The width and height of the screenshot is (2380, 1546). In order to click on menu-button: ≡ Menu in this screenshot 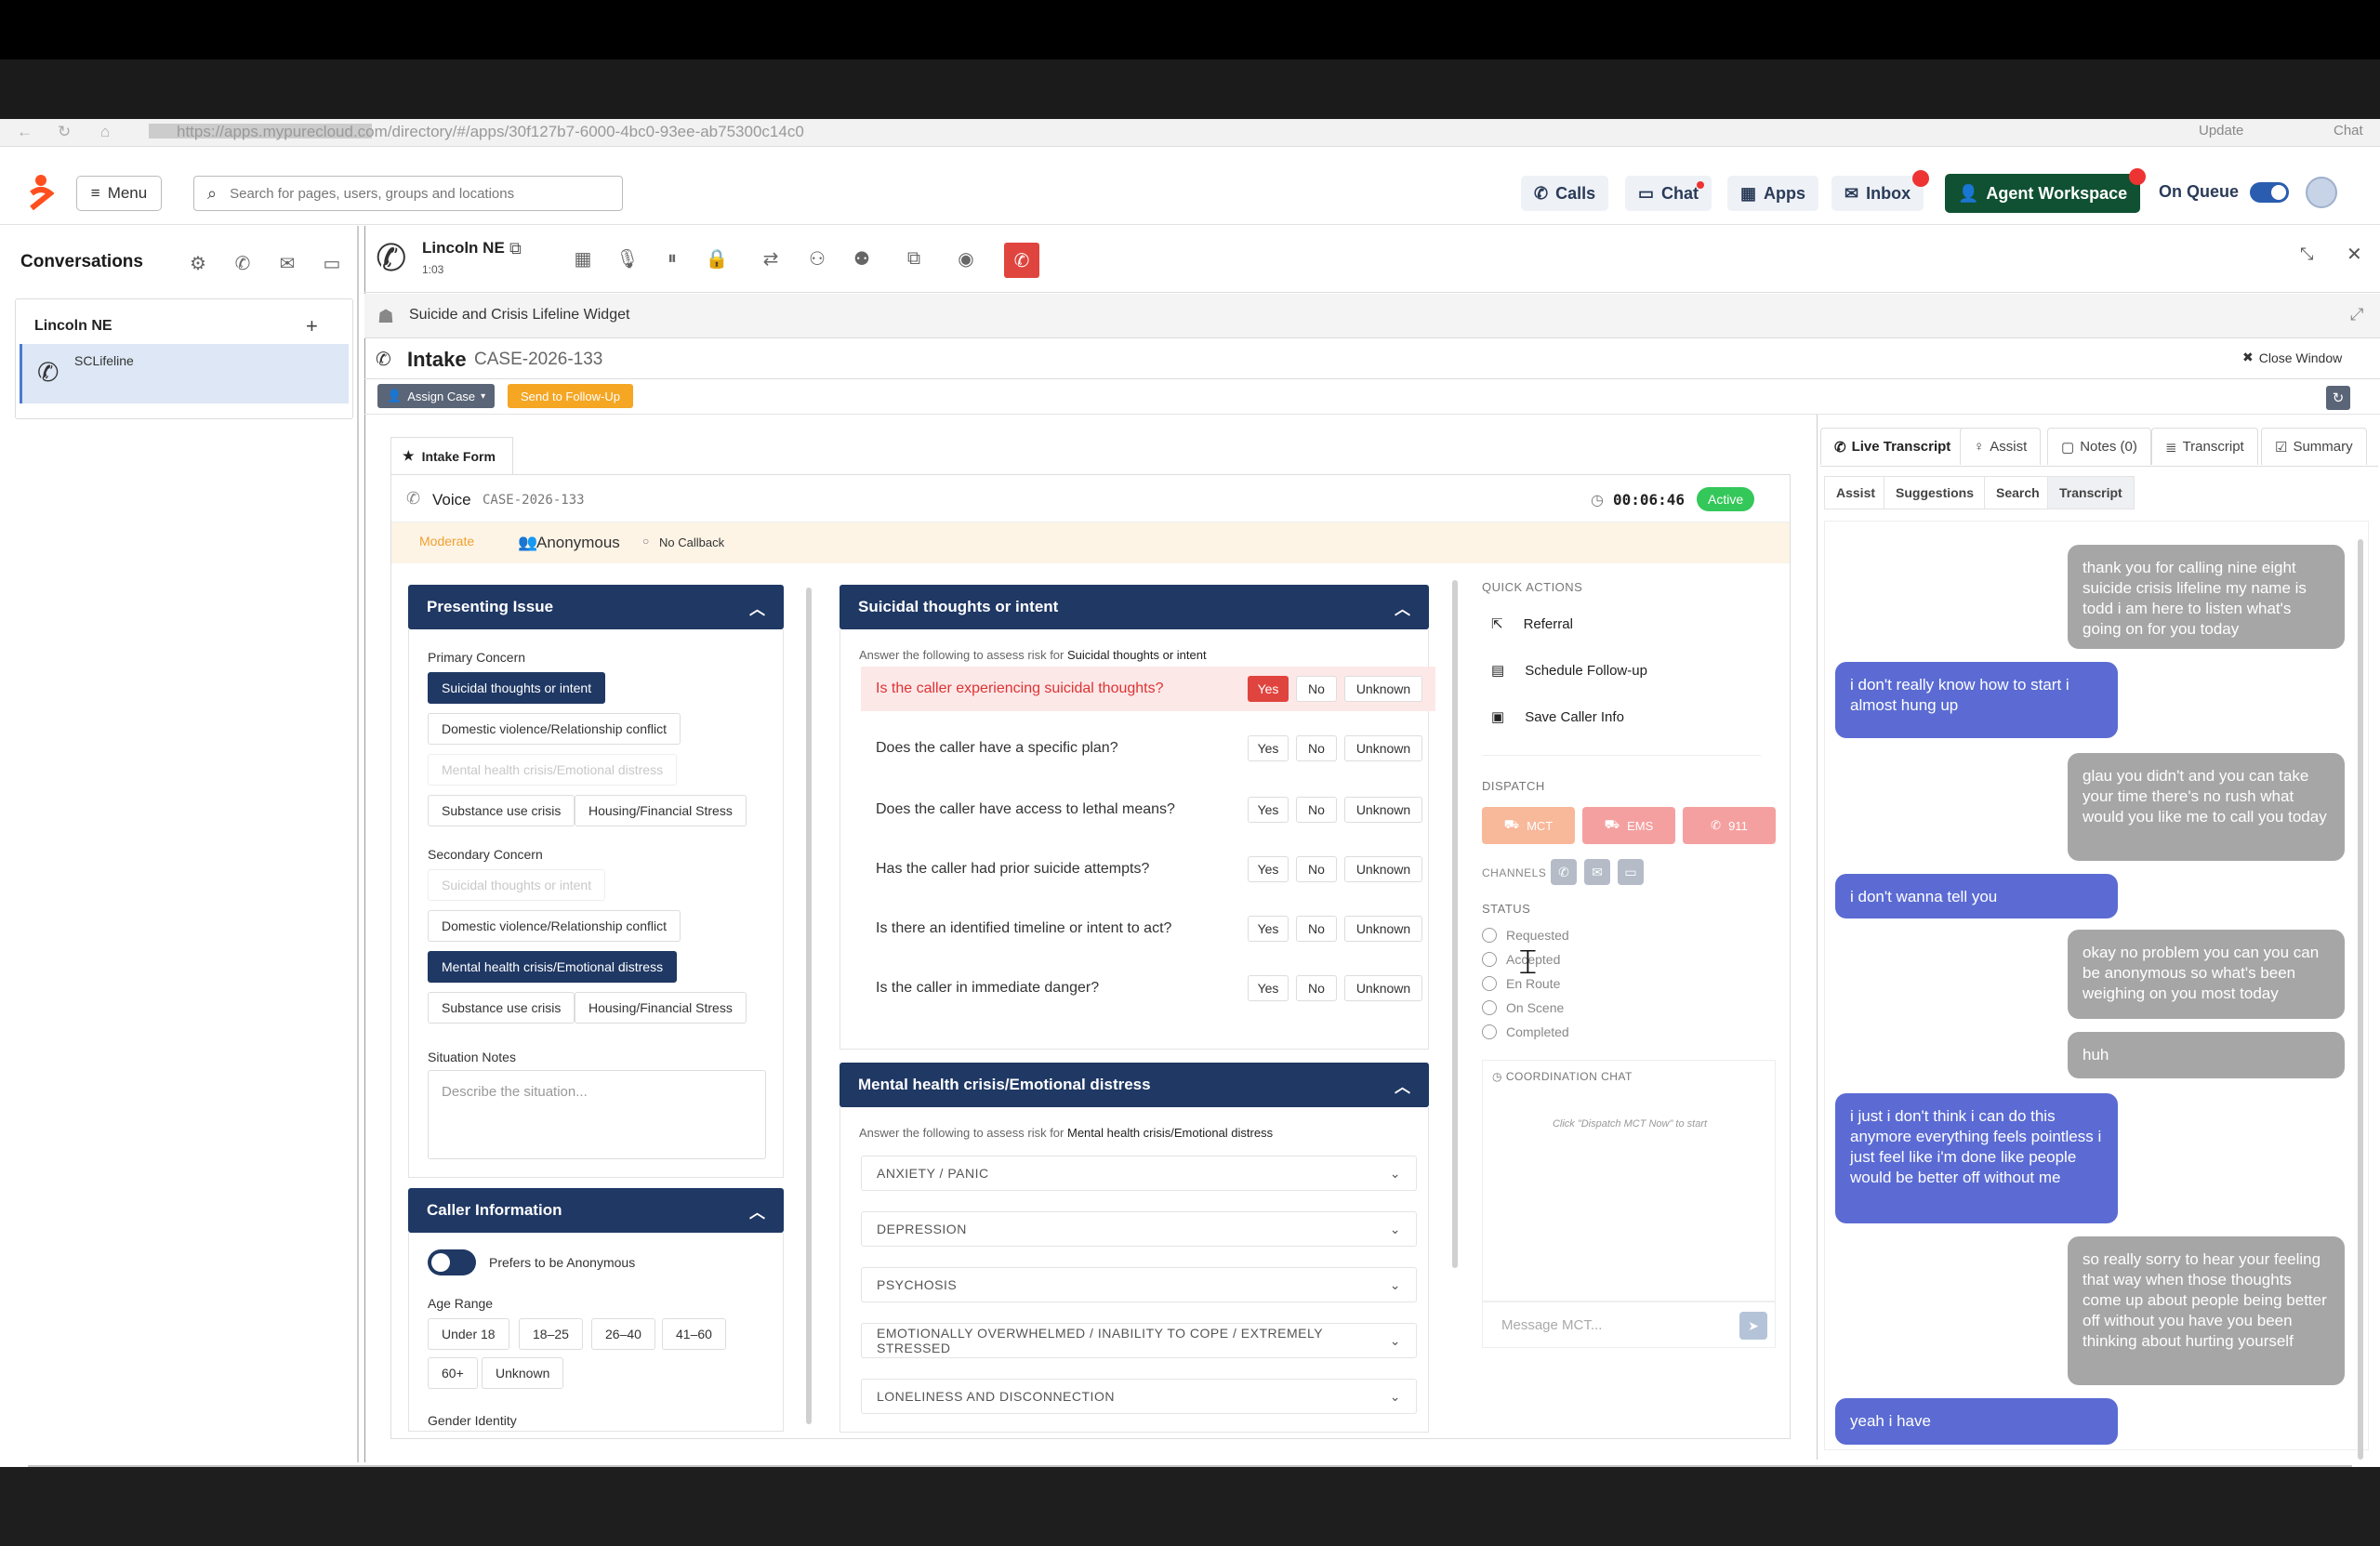, I will do `click(119, 193)`.